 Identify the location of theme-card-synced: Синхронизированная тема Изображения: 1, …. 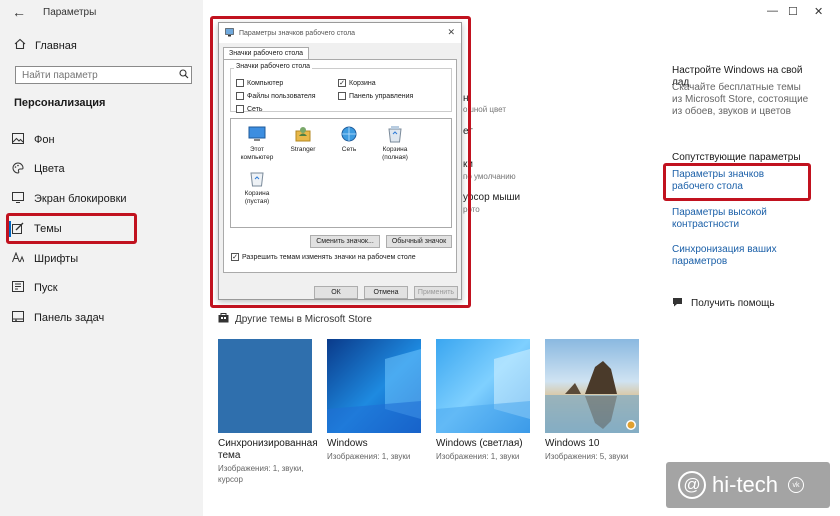
(268, 412).